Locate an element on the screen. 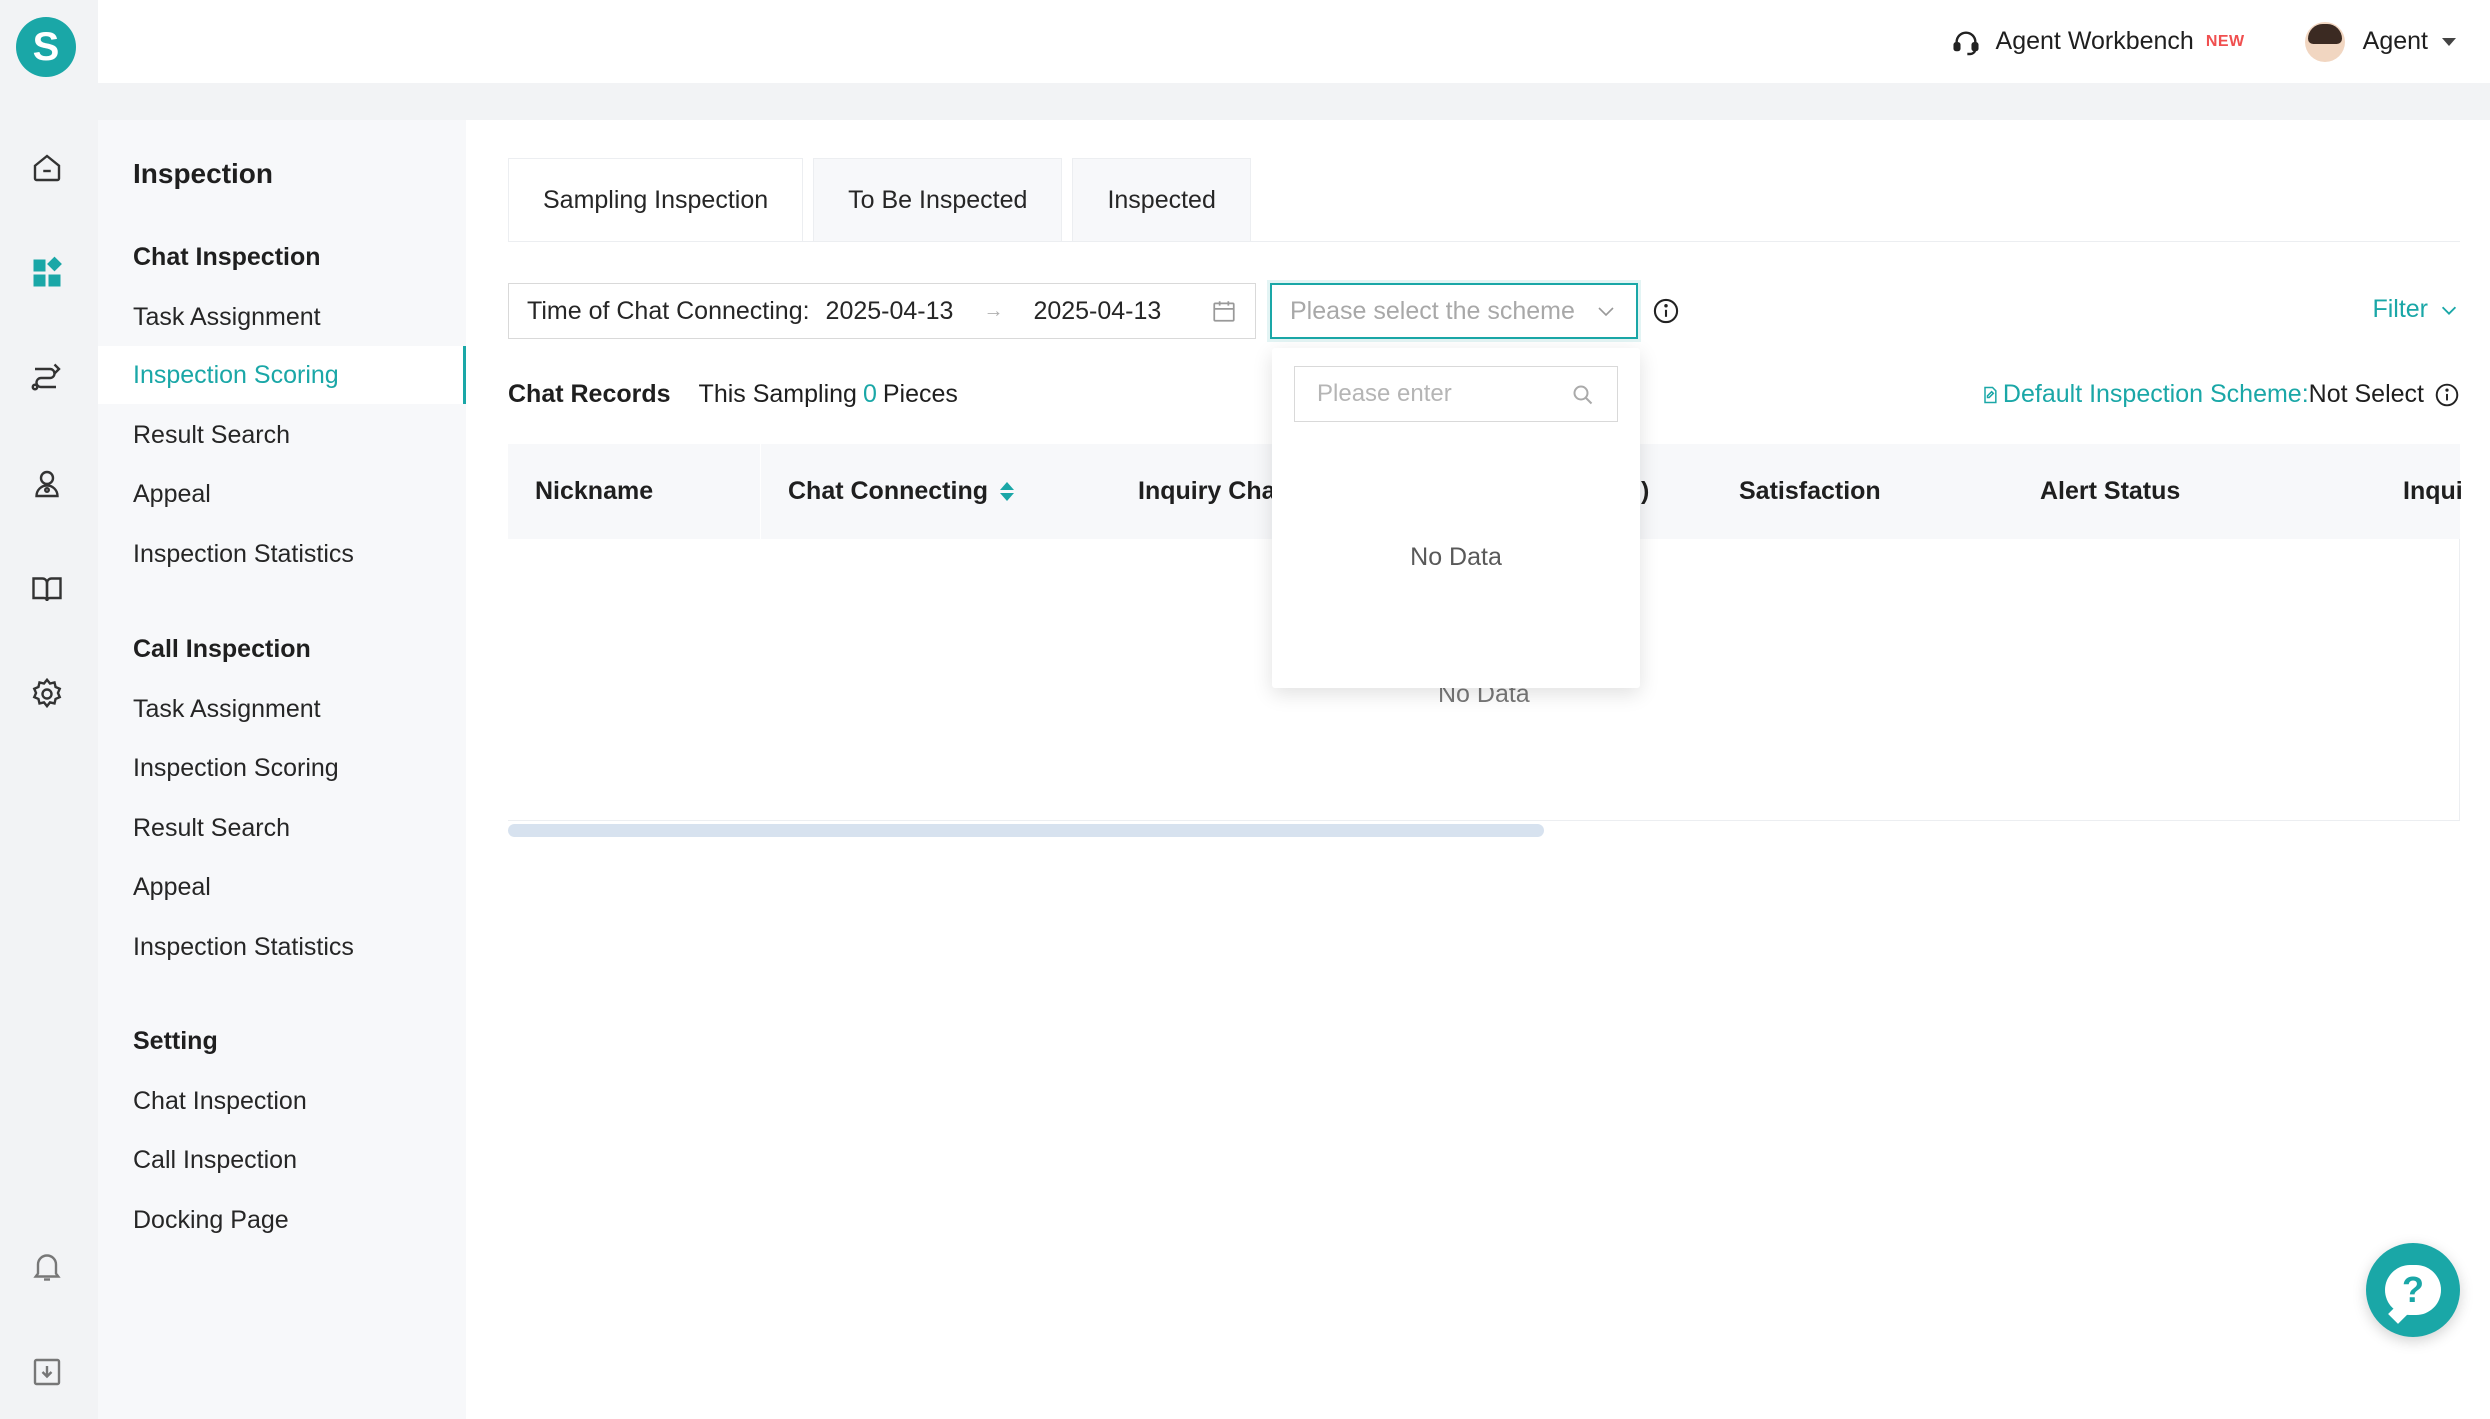 This screenshot has height=1419, width=2490. date-end: 2025-04-13 is located at coordinates (1097, 311).